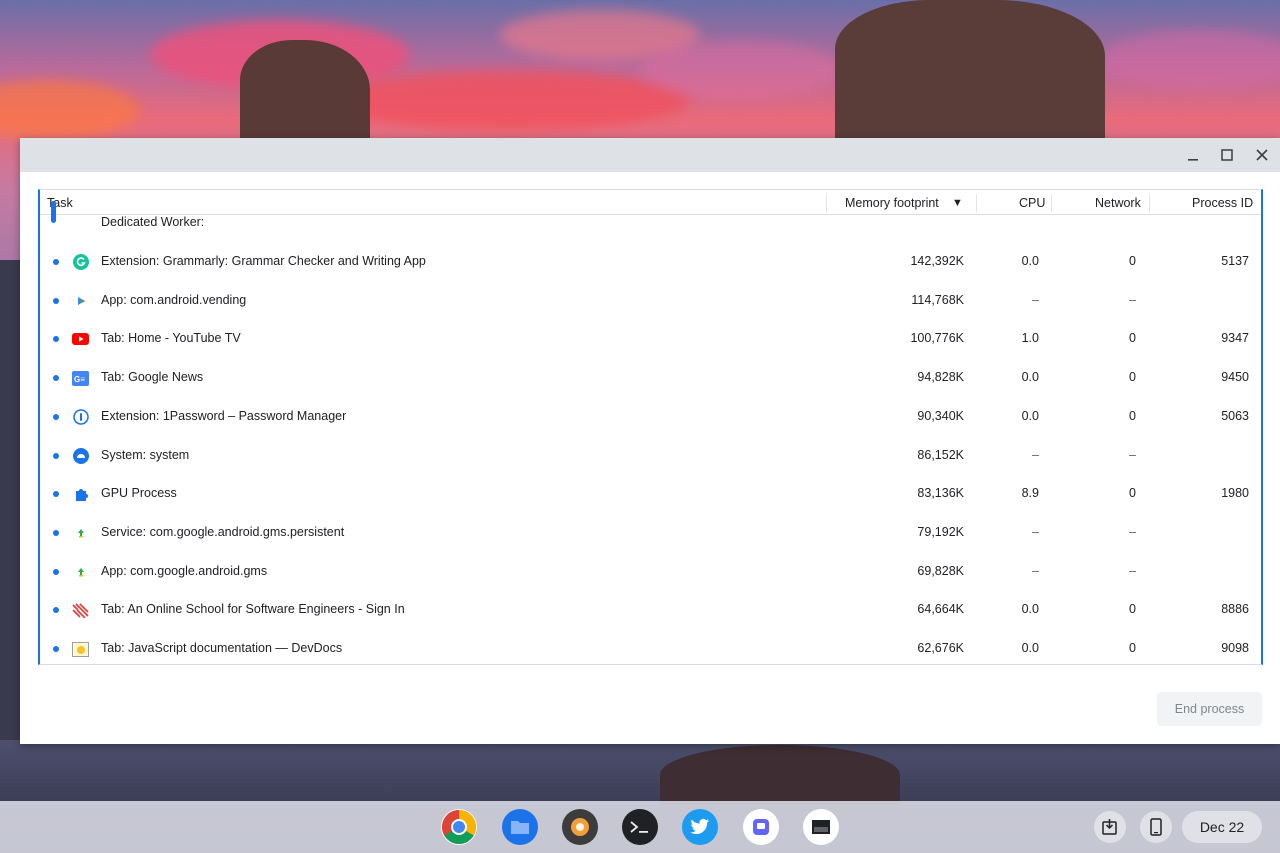  Describe the element at coordinates (171, 338) in the screenshot. I see `task-name: Tab: Home - YouTube TV` at that location.